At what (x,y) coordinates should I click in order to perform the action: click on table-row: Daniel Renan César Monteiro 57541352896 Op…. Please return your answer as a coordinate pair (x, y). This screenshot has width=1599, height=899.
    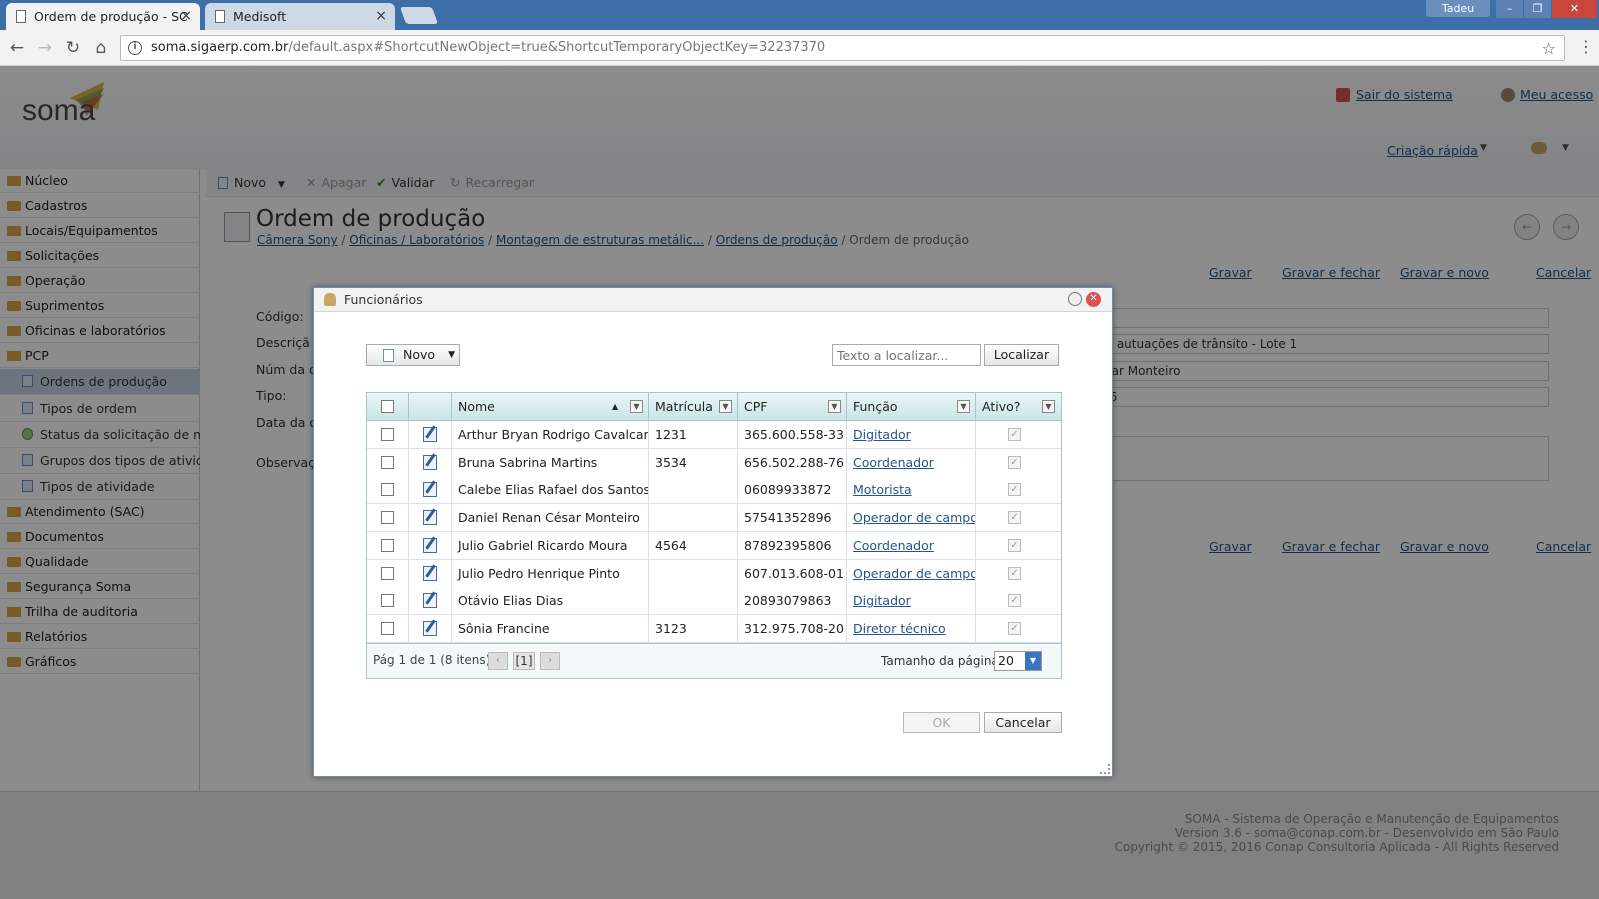
    Looking at the image, I should click on (714, 518).